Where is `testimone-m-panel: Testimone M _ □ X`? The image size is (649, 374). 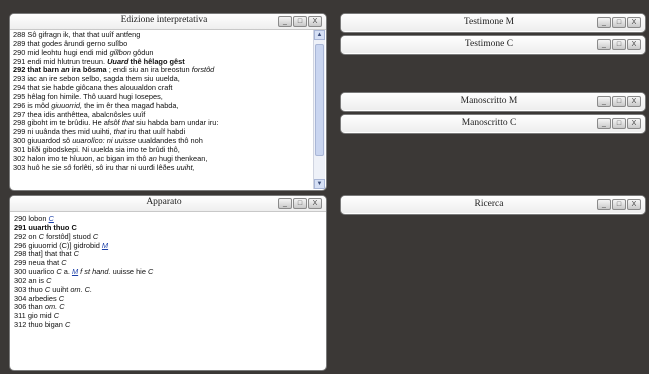 testimone-m-panel: Testimone M _ □ X is located at coordinates (493, 23).